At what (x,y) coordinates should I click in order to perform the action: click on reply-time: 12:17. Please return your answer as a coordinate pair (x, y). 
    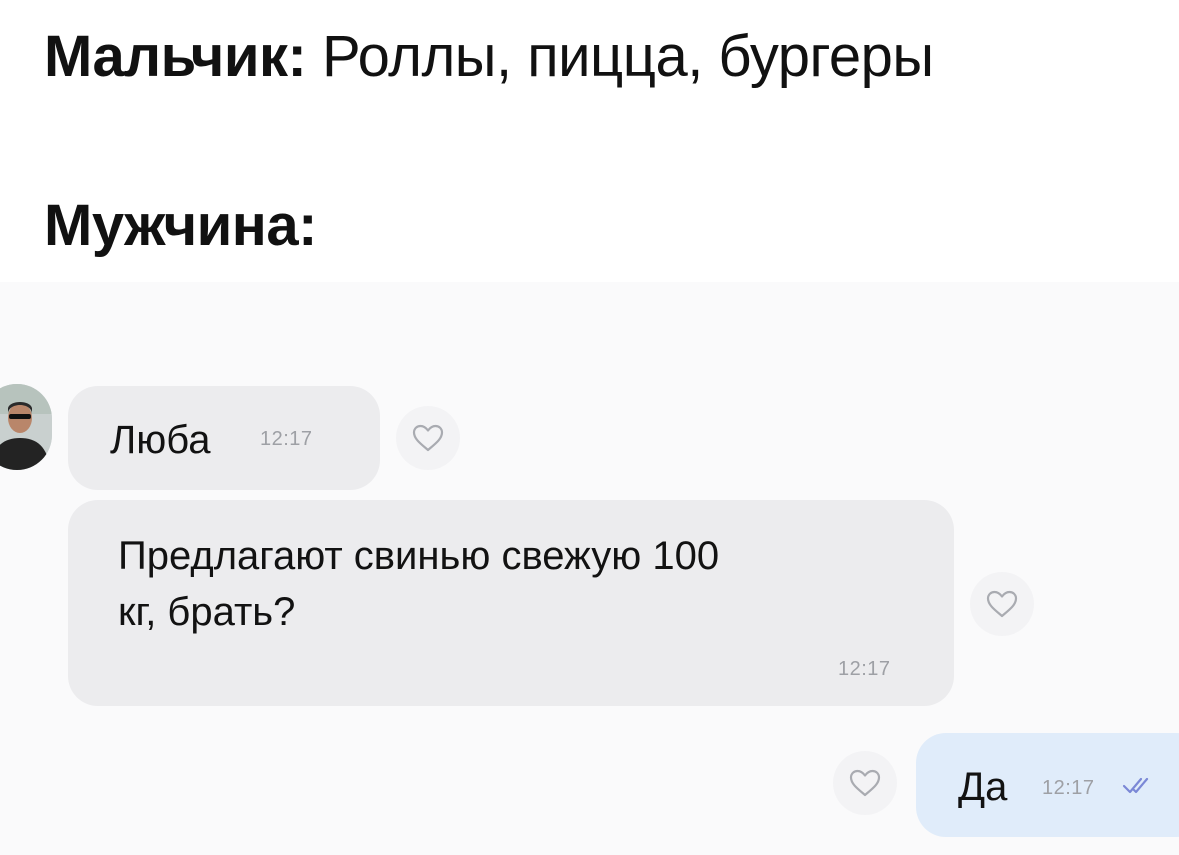
    Looking at the image, I should click on (1068, 788).